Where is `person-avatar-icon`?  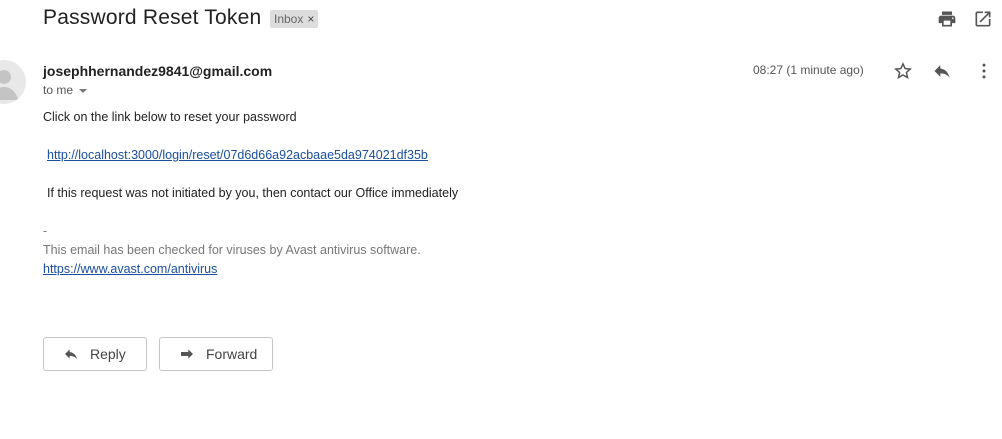
person-avatar-icon is located at coordinates (9, 85).